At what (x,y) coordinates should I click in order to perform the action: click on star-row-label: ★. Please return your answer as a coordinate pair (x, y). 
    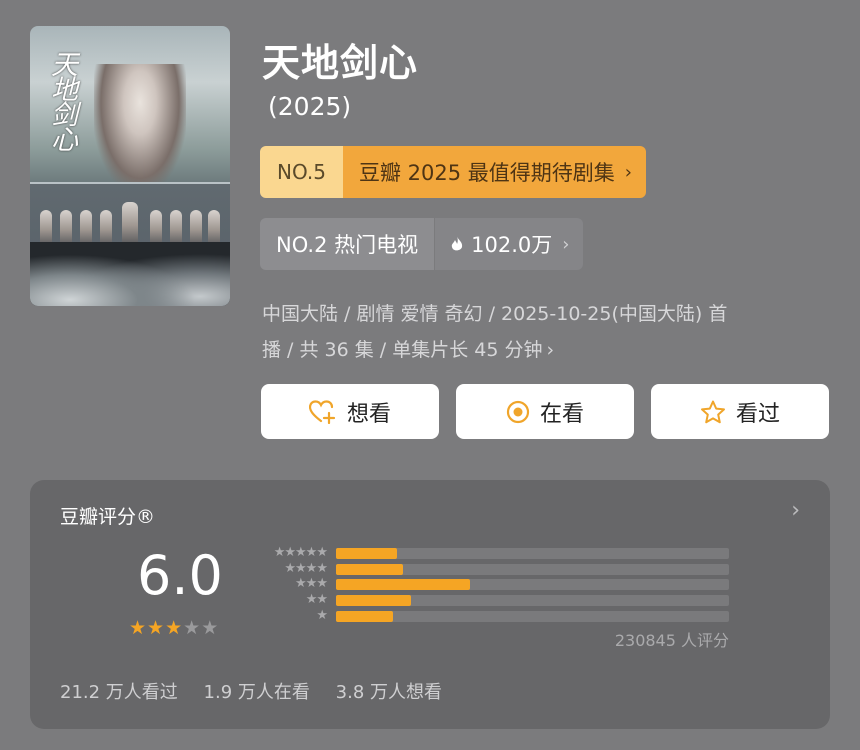
    Looking at the image, I should click on (322, 615).